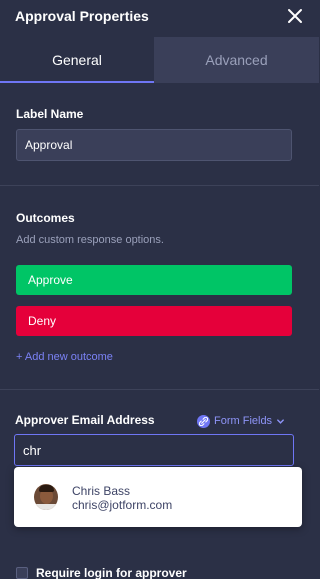  What do you see at coordinates (77, 82) in the screenshot?
I see `active-tab-indicator` at bounding box center [77, 82].